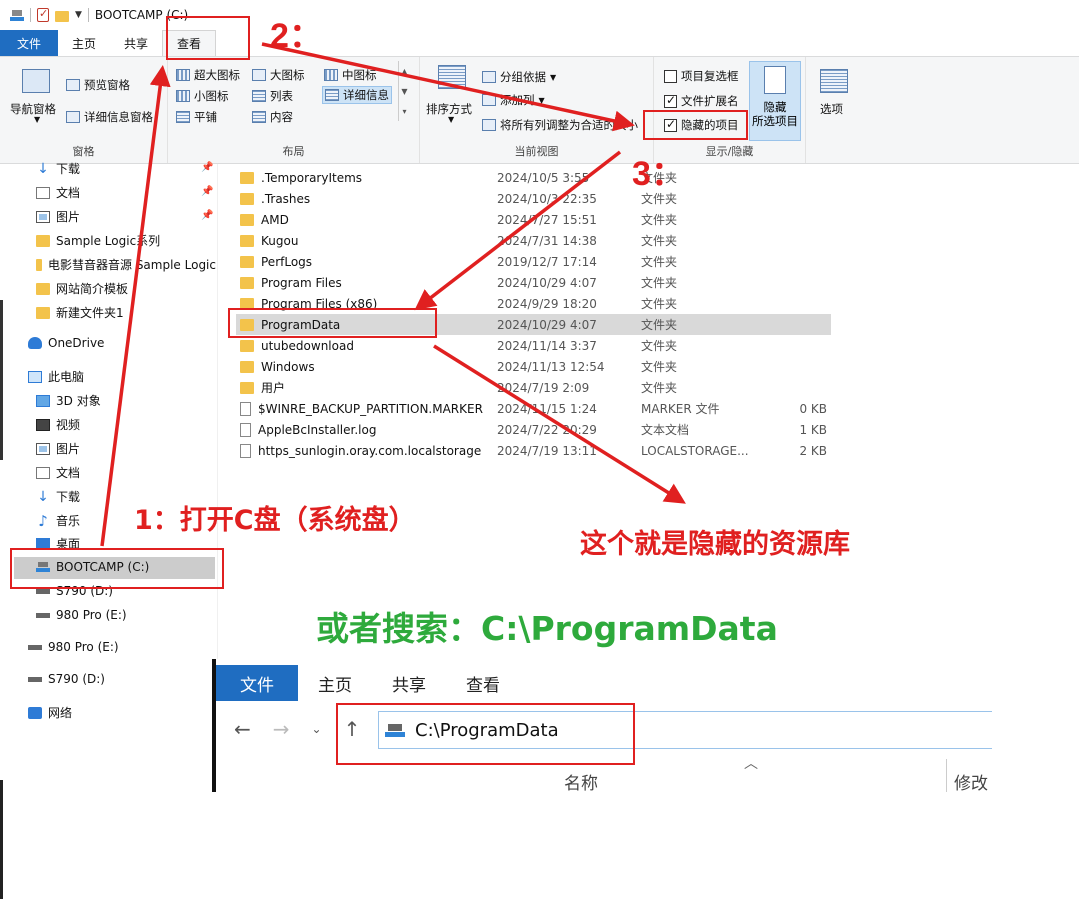 This screenshot has width=1079, height=899. What do you see at coordinates (670, 76) in the screenshot?
I see `item-checkboxes-checkbox` at bounding box center [670, 76].